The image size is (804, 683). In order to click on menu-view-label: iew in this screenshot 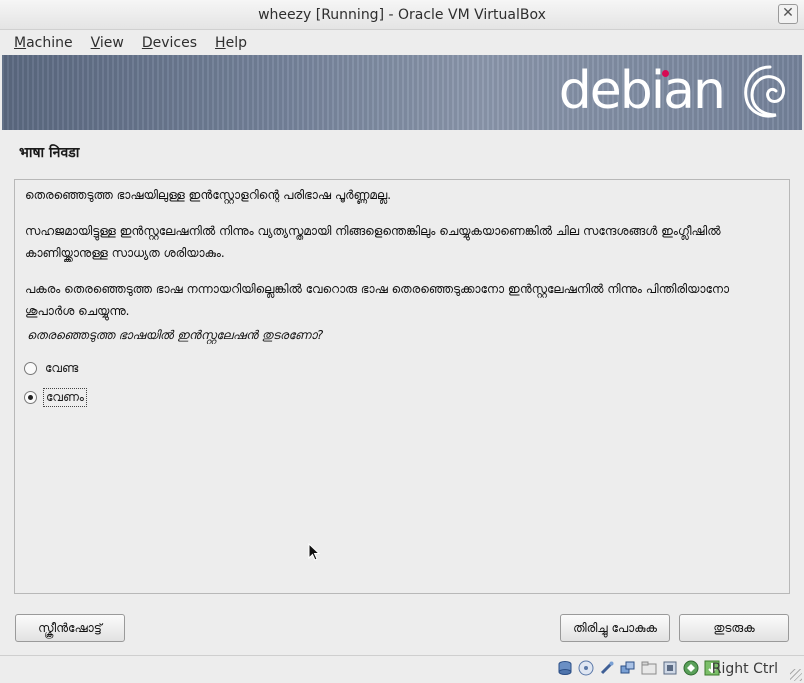, I will do `click(111, 42)`.